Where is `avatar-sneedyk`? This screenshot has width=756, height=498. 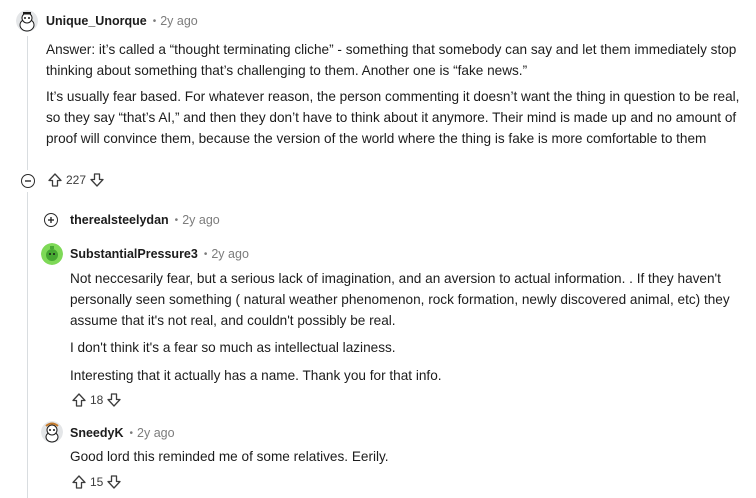 avatar-sneedyk is located at coordinates (52, 432).